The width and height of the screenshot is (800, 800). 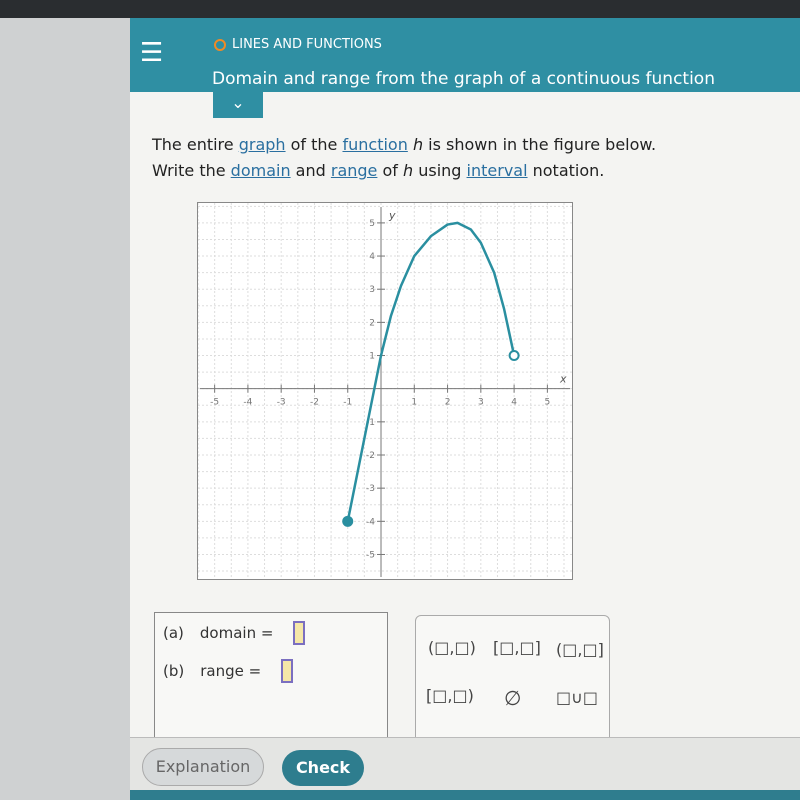 What do you see at coordinates (348, 521) in the screenshot?
I see `closed-endpoint` at bounding box center [348, 521].